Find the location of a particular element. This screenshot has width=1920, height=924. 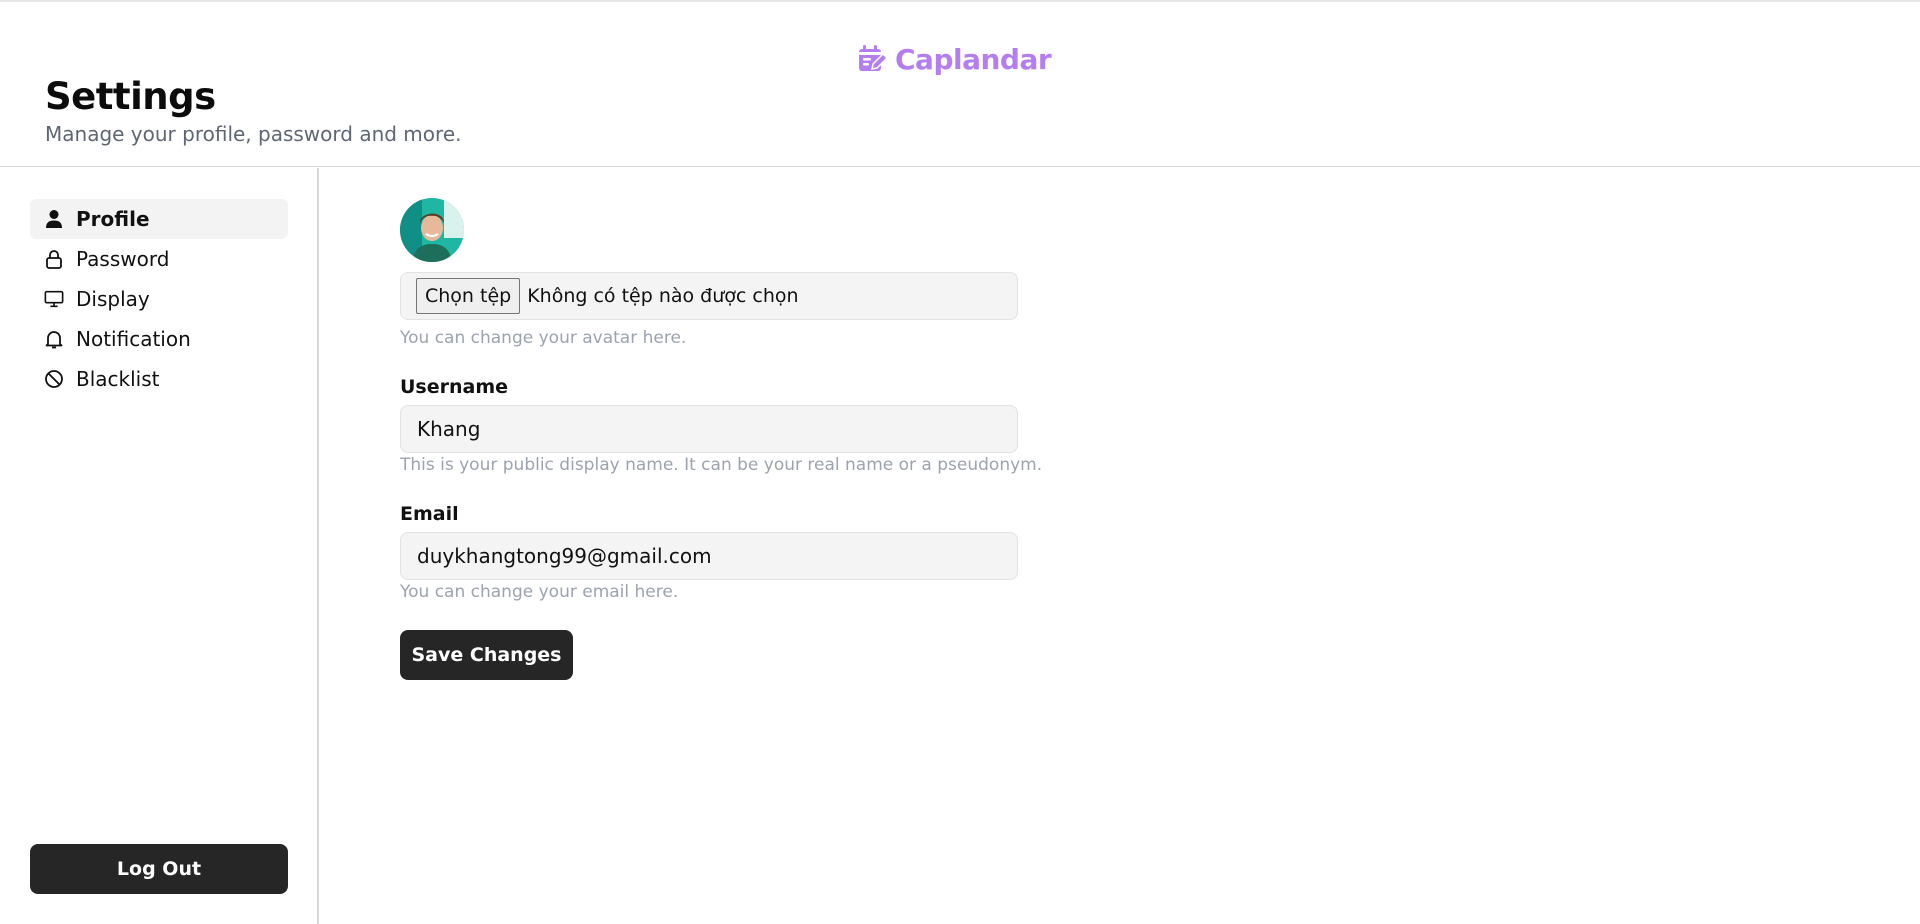

lock-icon is located at coordinates (54, 259).